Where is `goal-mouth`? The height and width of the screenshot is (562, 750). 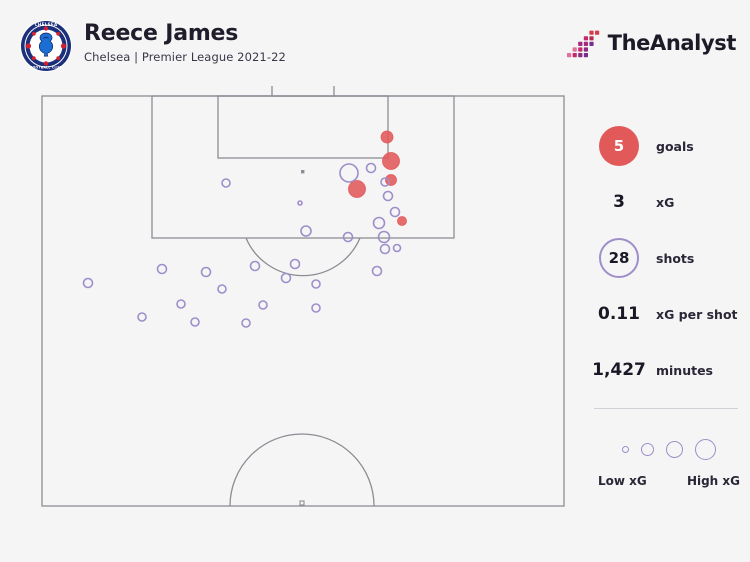
goal-mouth is located at coordinates (303, 91).